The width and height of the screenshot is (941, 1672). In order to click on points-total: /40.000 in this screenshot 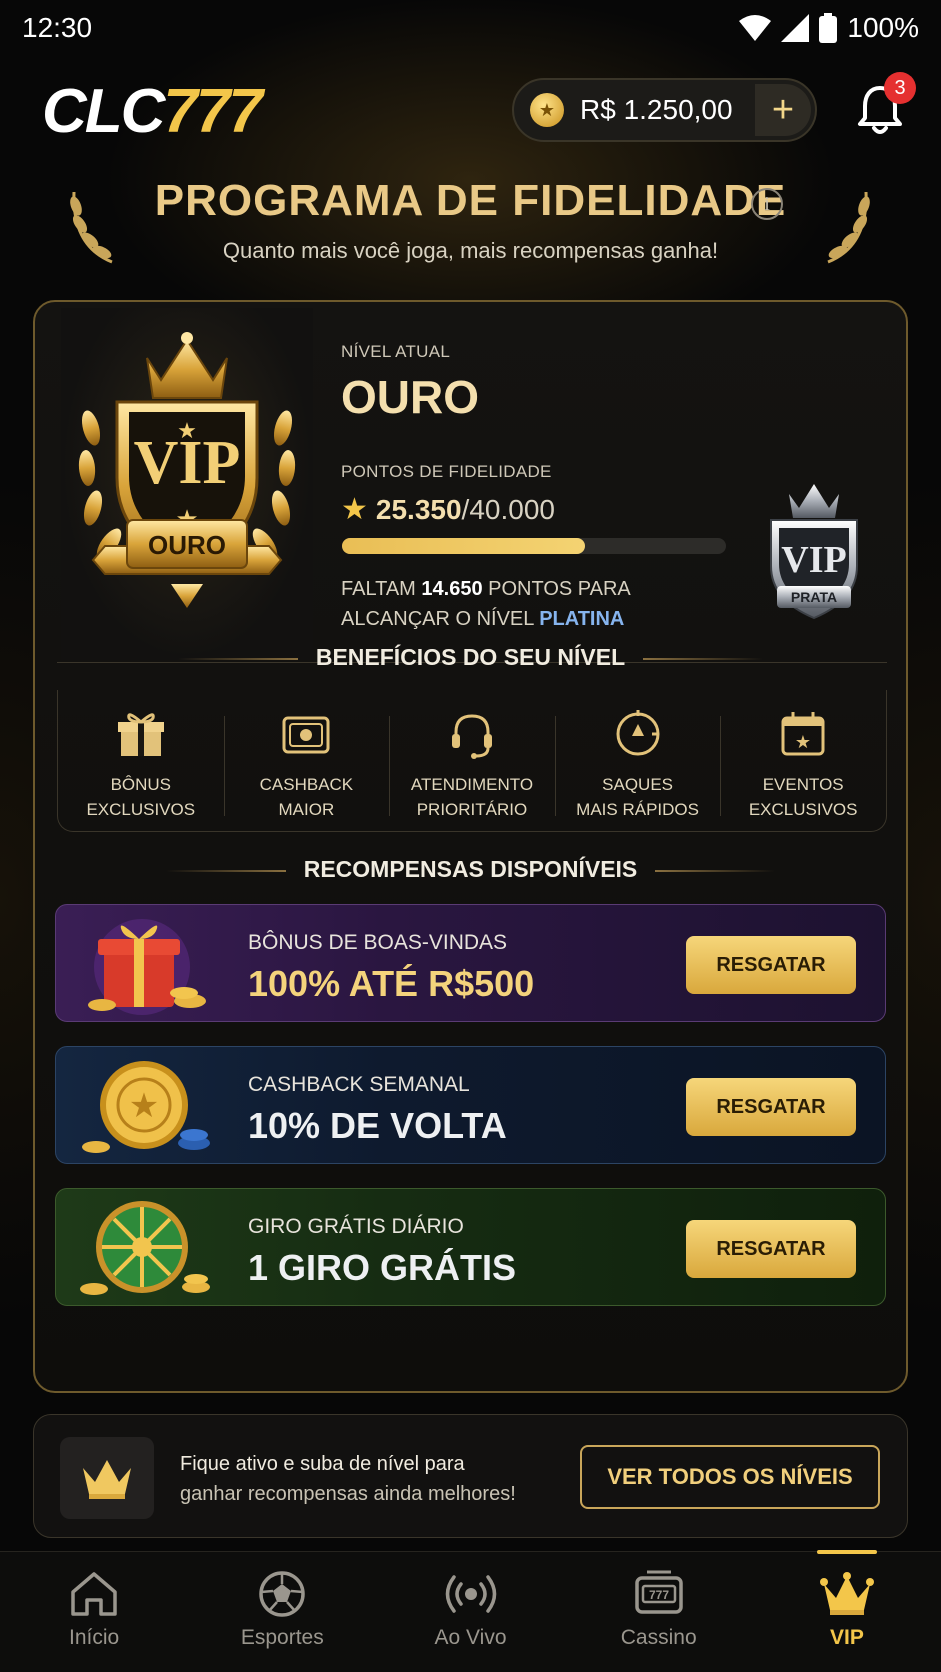, I will do `click(508, 509)`.